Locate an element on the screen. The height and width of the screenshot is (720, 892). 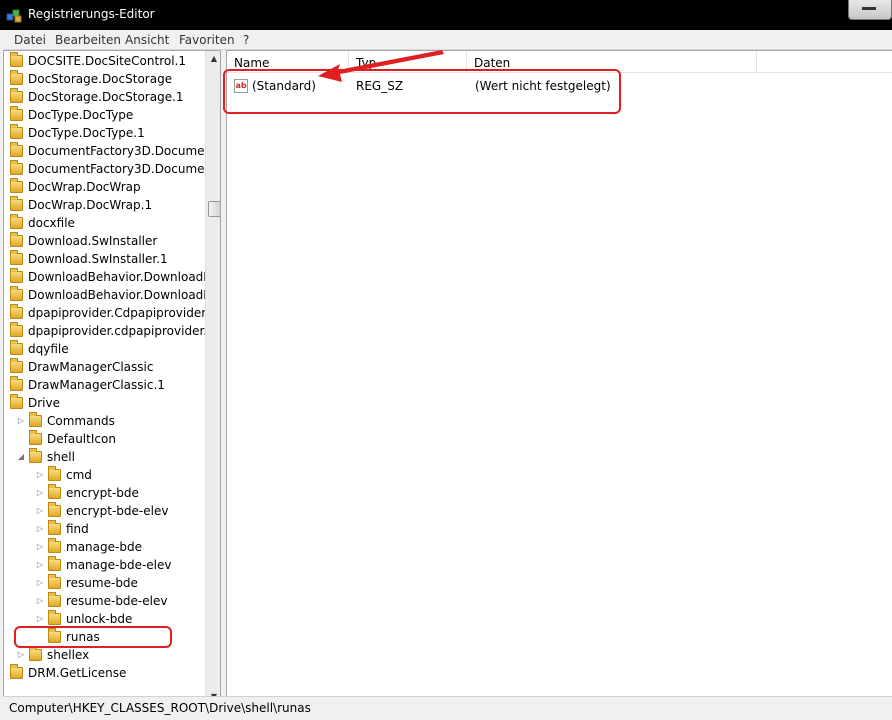
tree-item-label: DocStorage.DocStorage.1 is located at coordinates (106, 97).